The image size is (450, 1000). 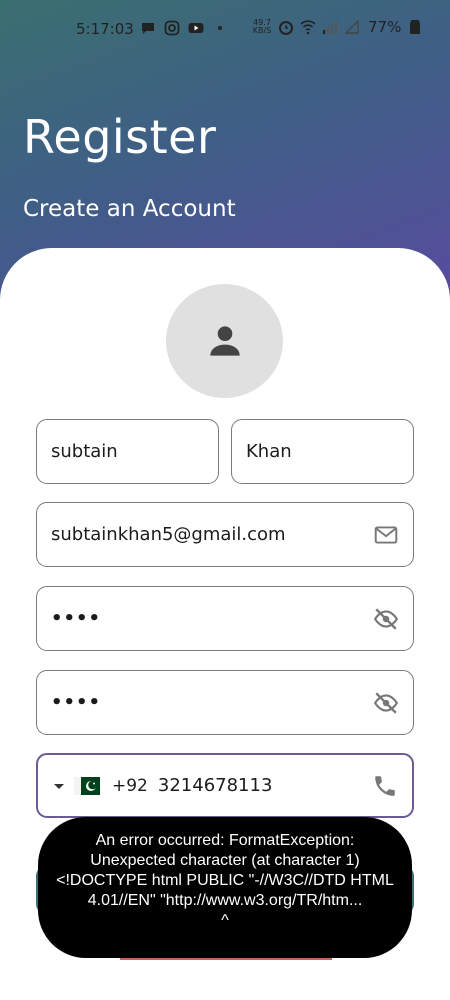 I want to click on person-icon, so click(x=224, y=341).